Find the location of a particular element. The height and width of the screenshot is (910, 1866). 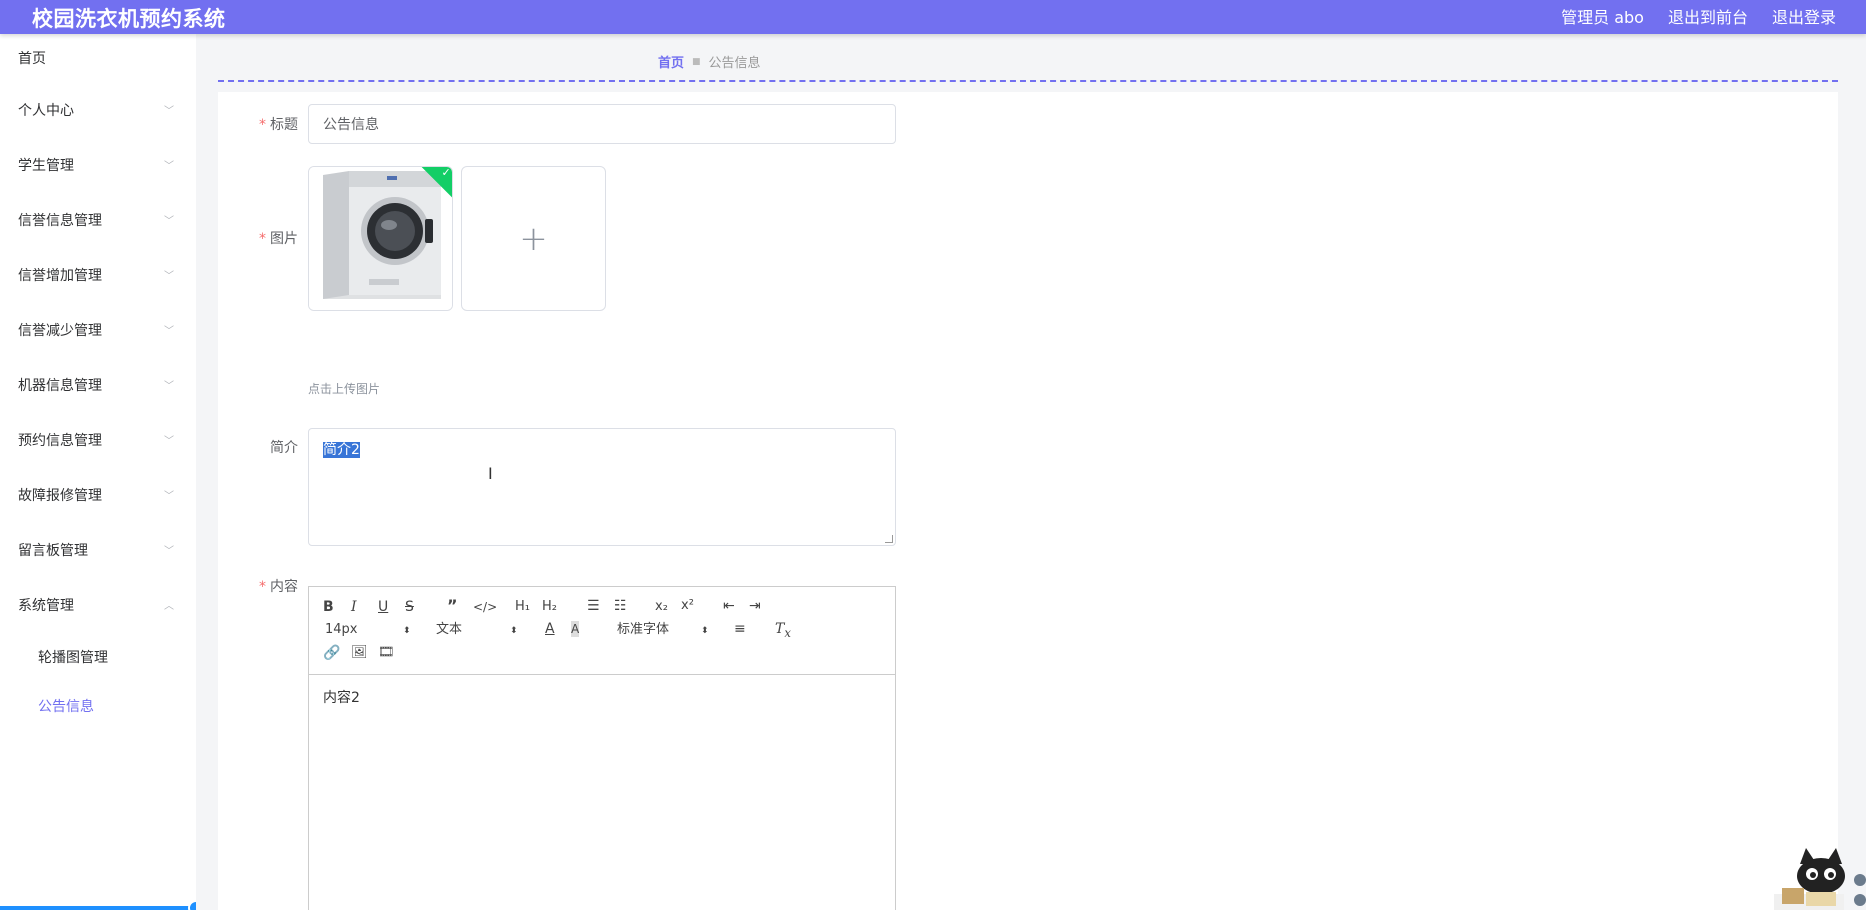

strikethrough-icon: S is located at coordinates (409, 607).